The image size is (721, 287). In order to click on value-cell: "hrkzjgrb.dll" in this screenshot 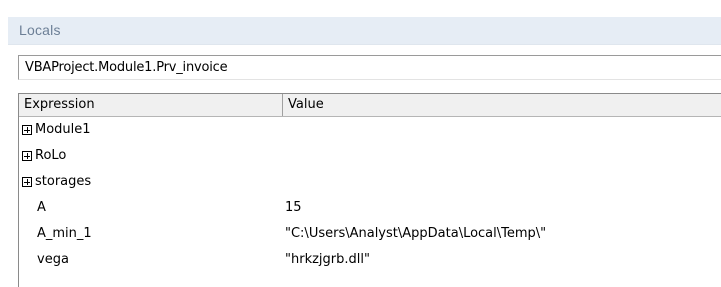, I will do `click(326, 260)`.